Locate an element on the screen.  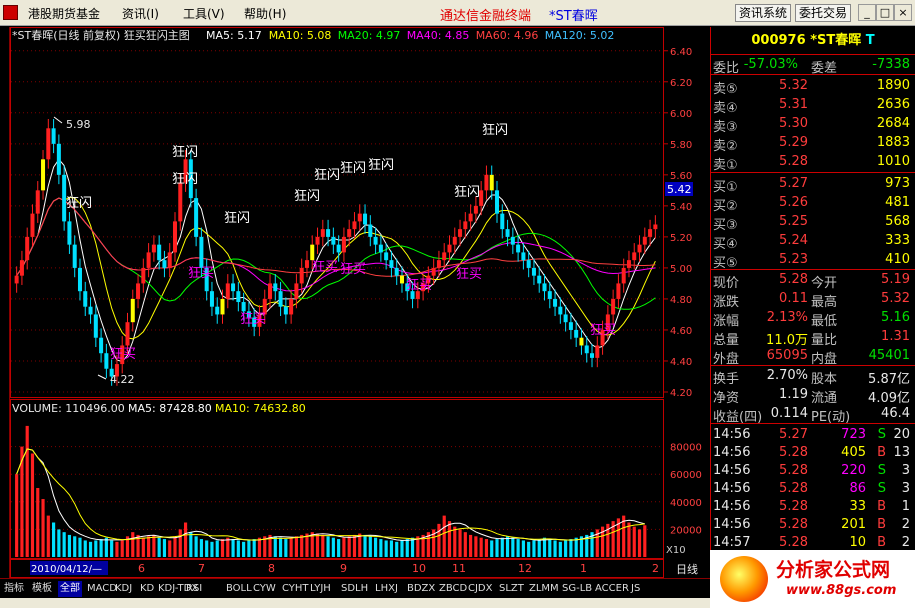
volume-ma10: MA10: 74632.80 is located at coordinates (260, 408).